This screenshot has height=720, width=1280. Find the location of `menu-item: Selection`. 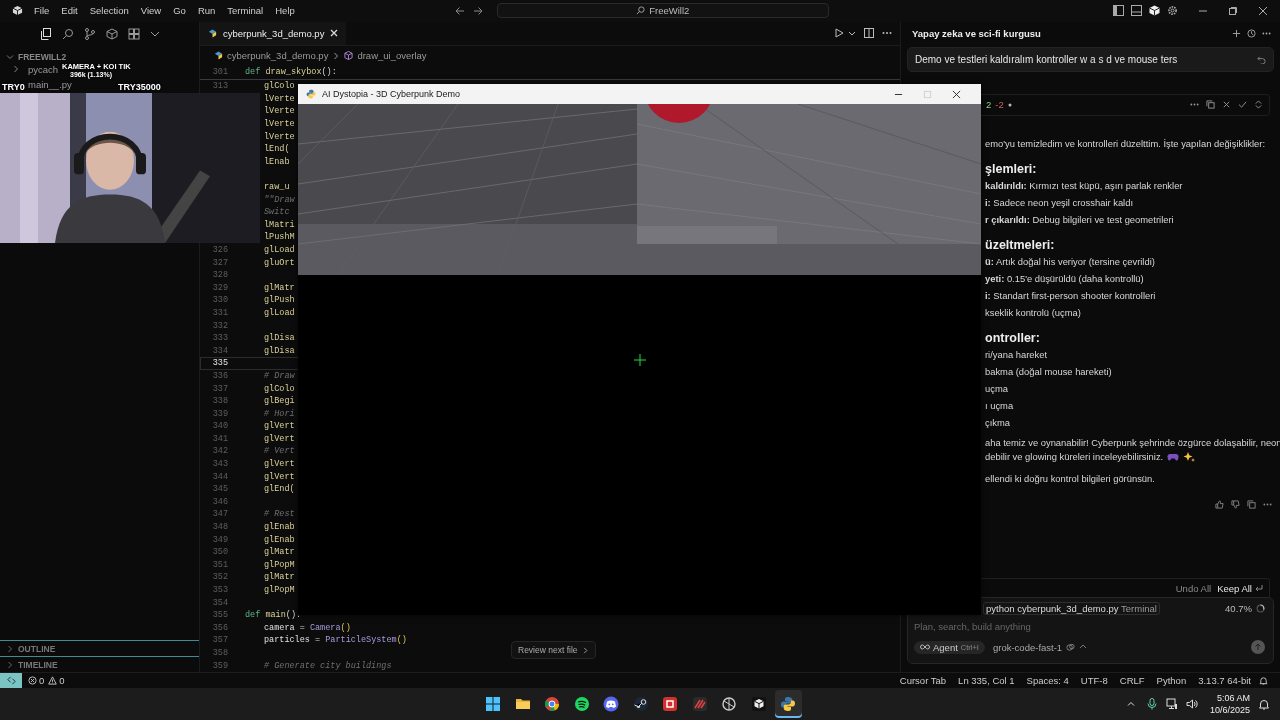

menu-item: Selection is located at coordinates (109, 11).